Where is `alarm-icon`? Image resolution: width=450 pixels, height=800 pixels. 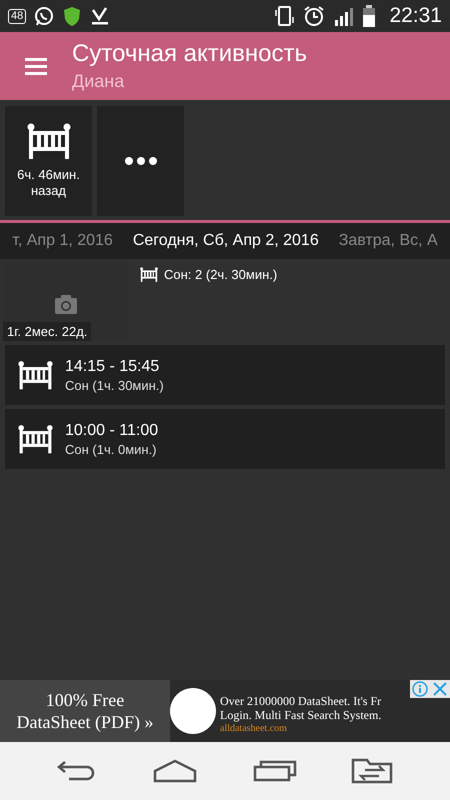
alarm-icon is located at coordinates (314, 16).